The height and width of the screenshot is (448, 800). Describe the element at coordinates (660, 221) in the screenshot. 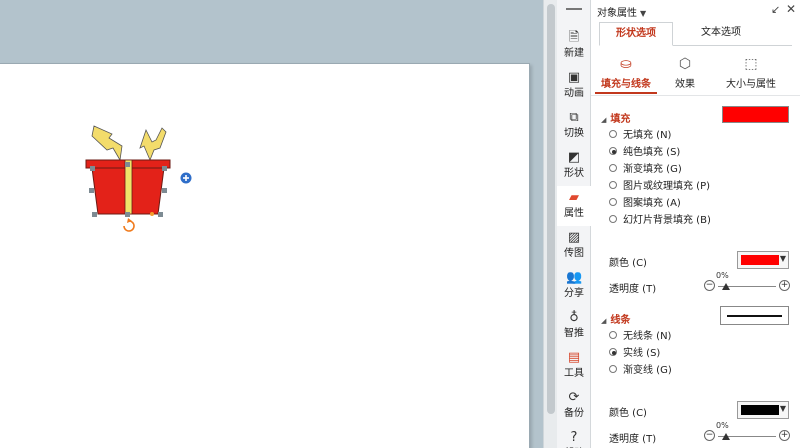

I see `fill-option-slide-background: 幻灯片背景填充 (B)` at that location.